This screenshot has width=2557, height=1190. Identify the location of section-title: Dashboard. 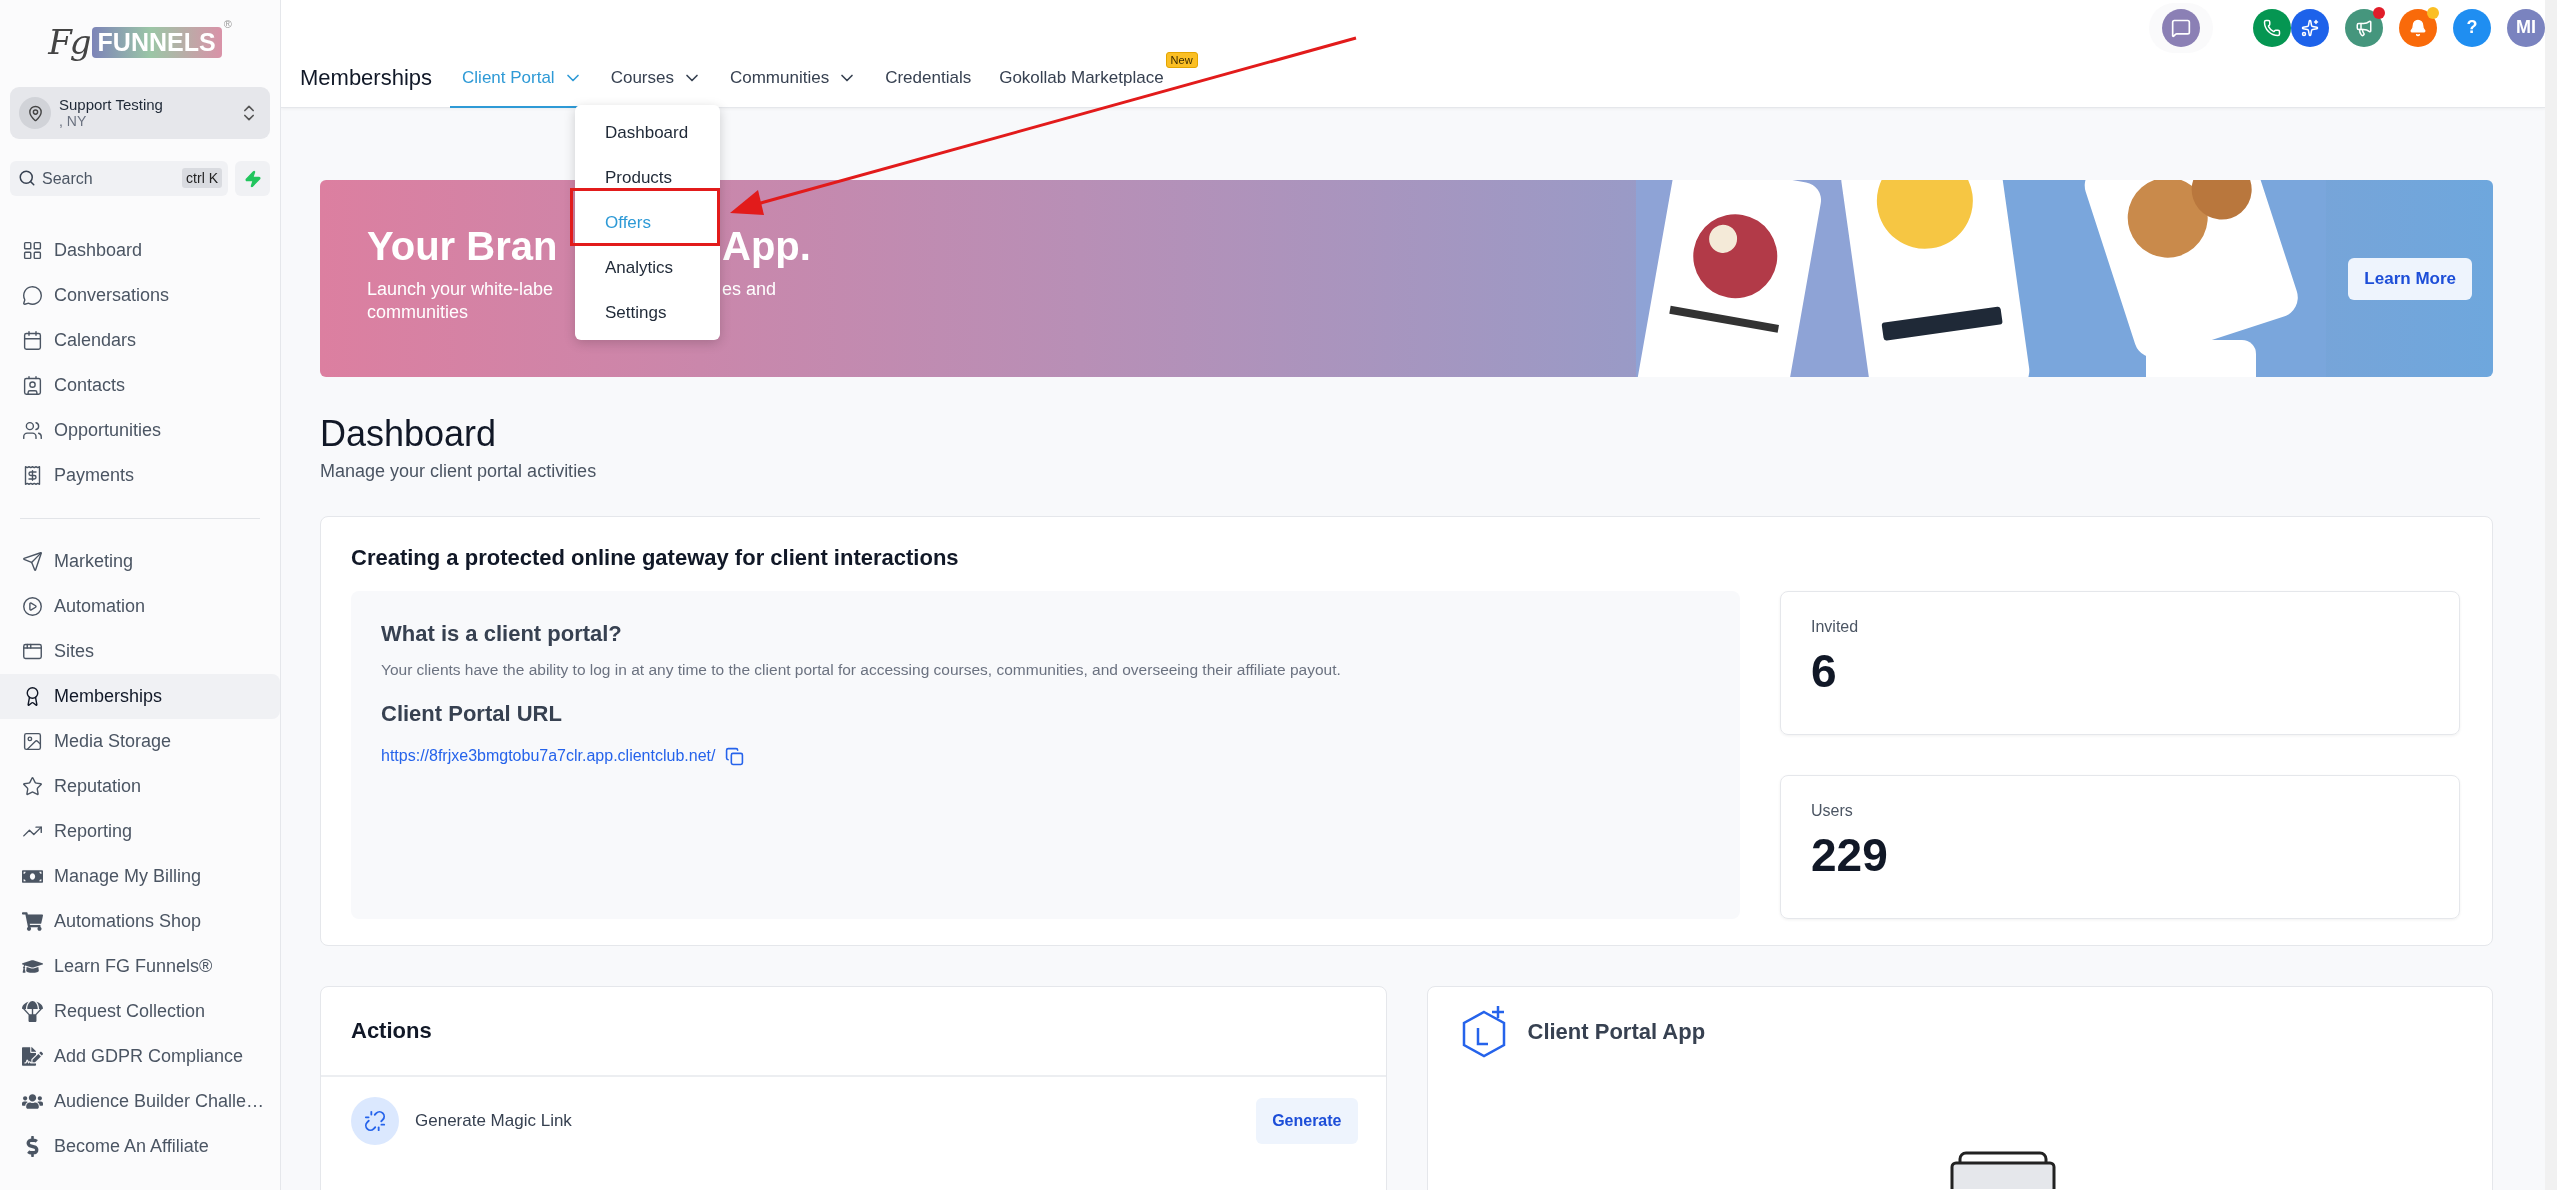
(409, 434).